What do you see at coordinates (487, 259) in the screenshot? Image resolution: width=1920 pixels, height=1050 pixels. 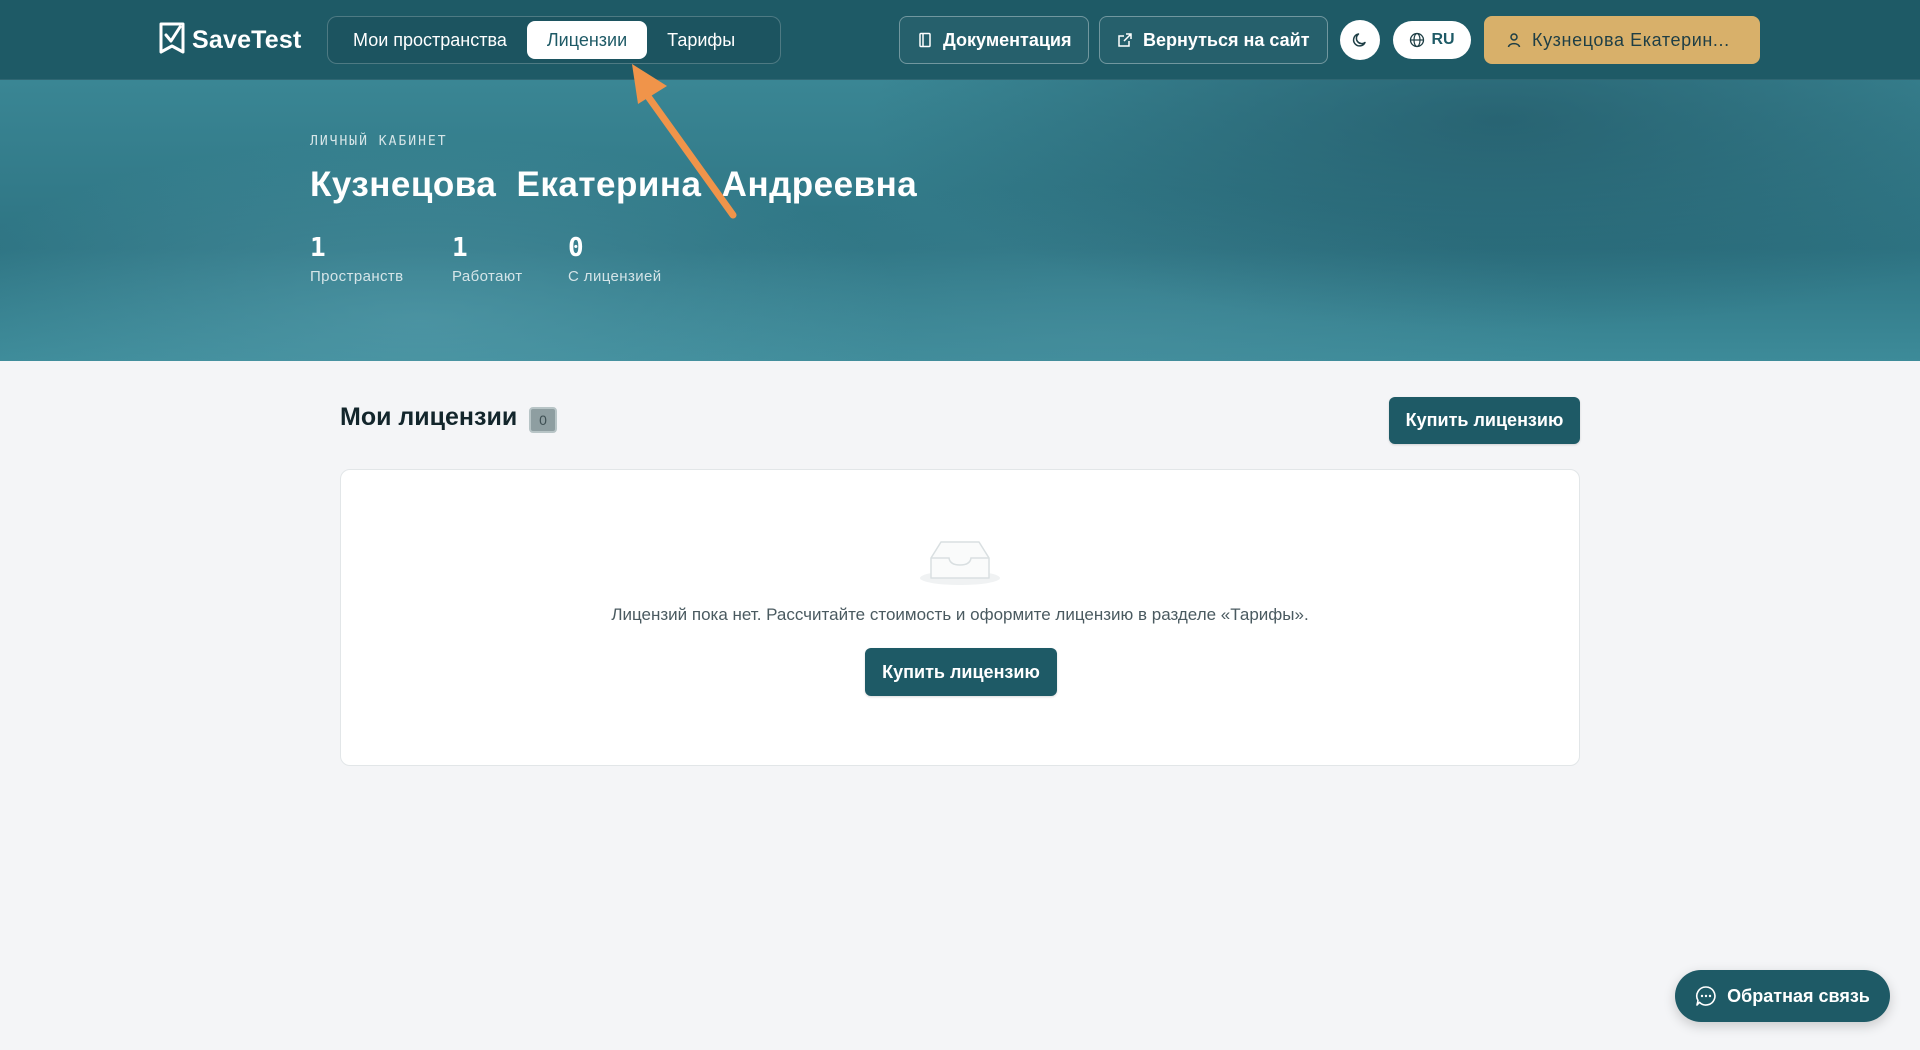 I see `stat-running: 1 Работают` at bounding box center [487, 259].